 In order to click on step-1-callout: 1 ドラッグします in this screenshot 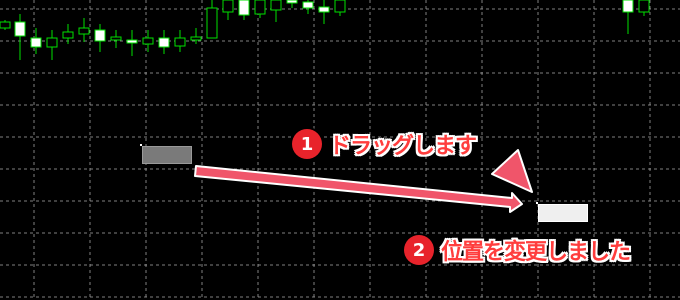, I will do `click(384, 144)`.